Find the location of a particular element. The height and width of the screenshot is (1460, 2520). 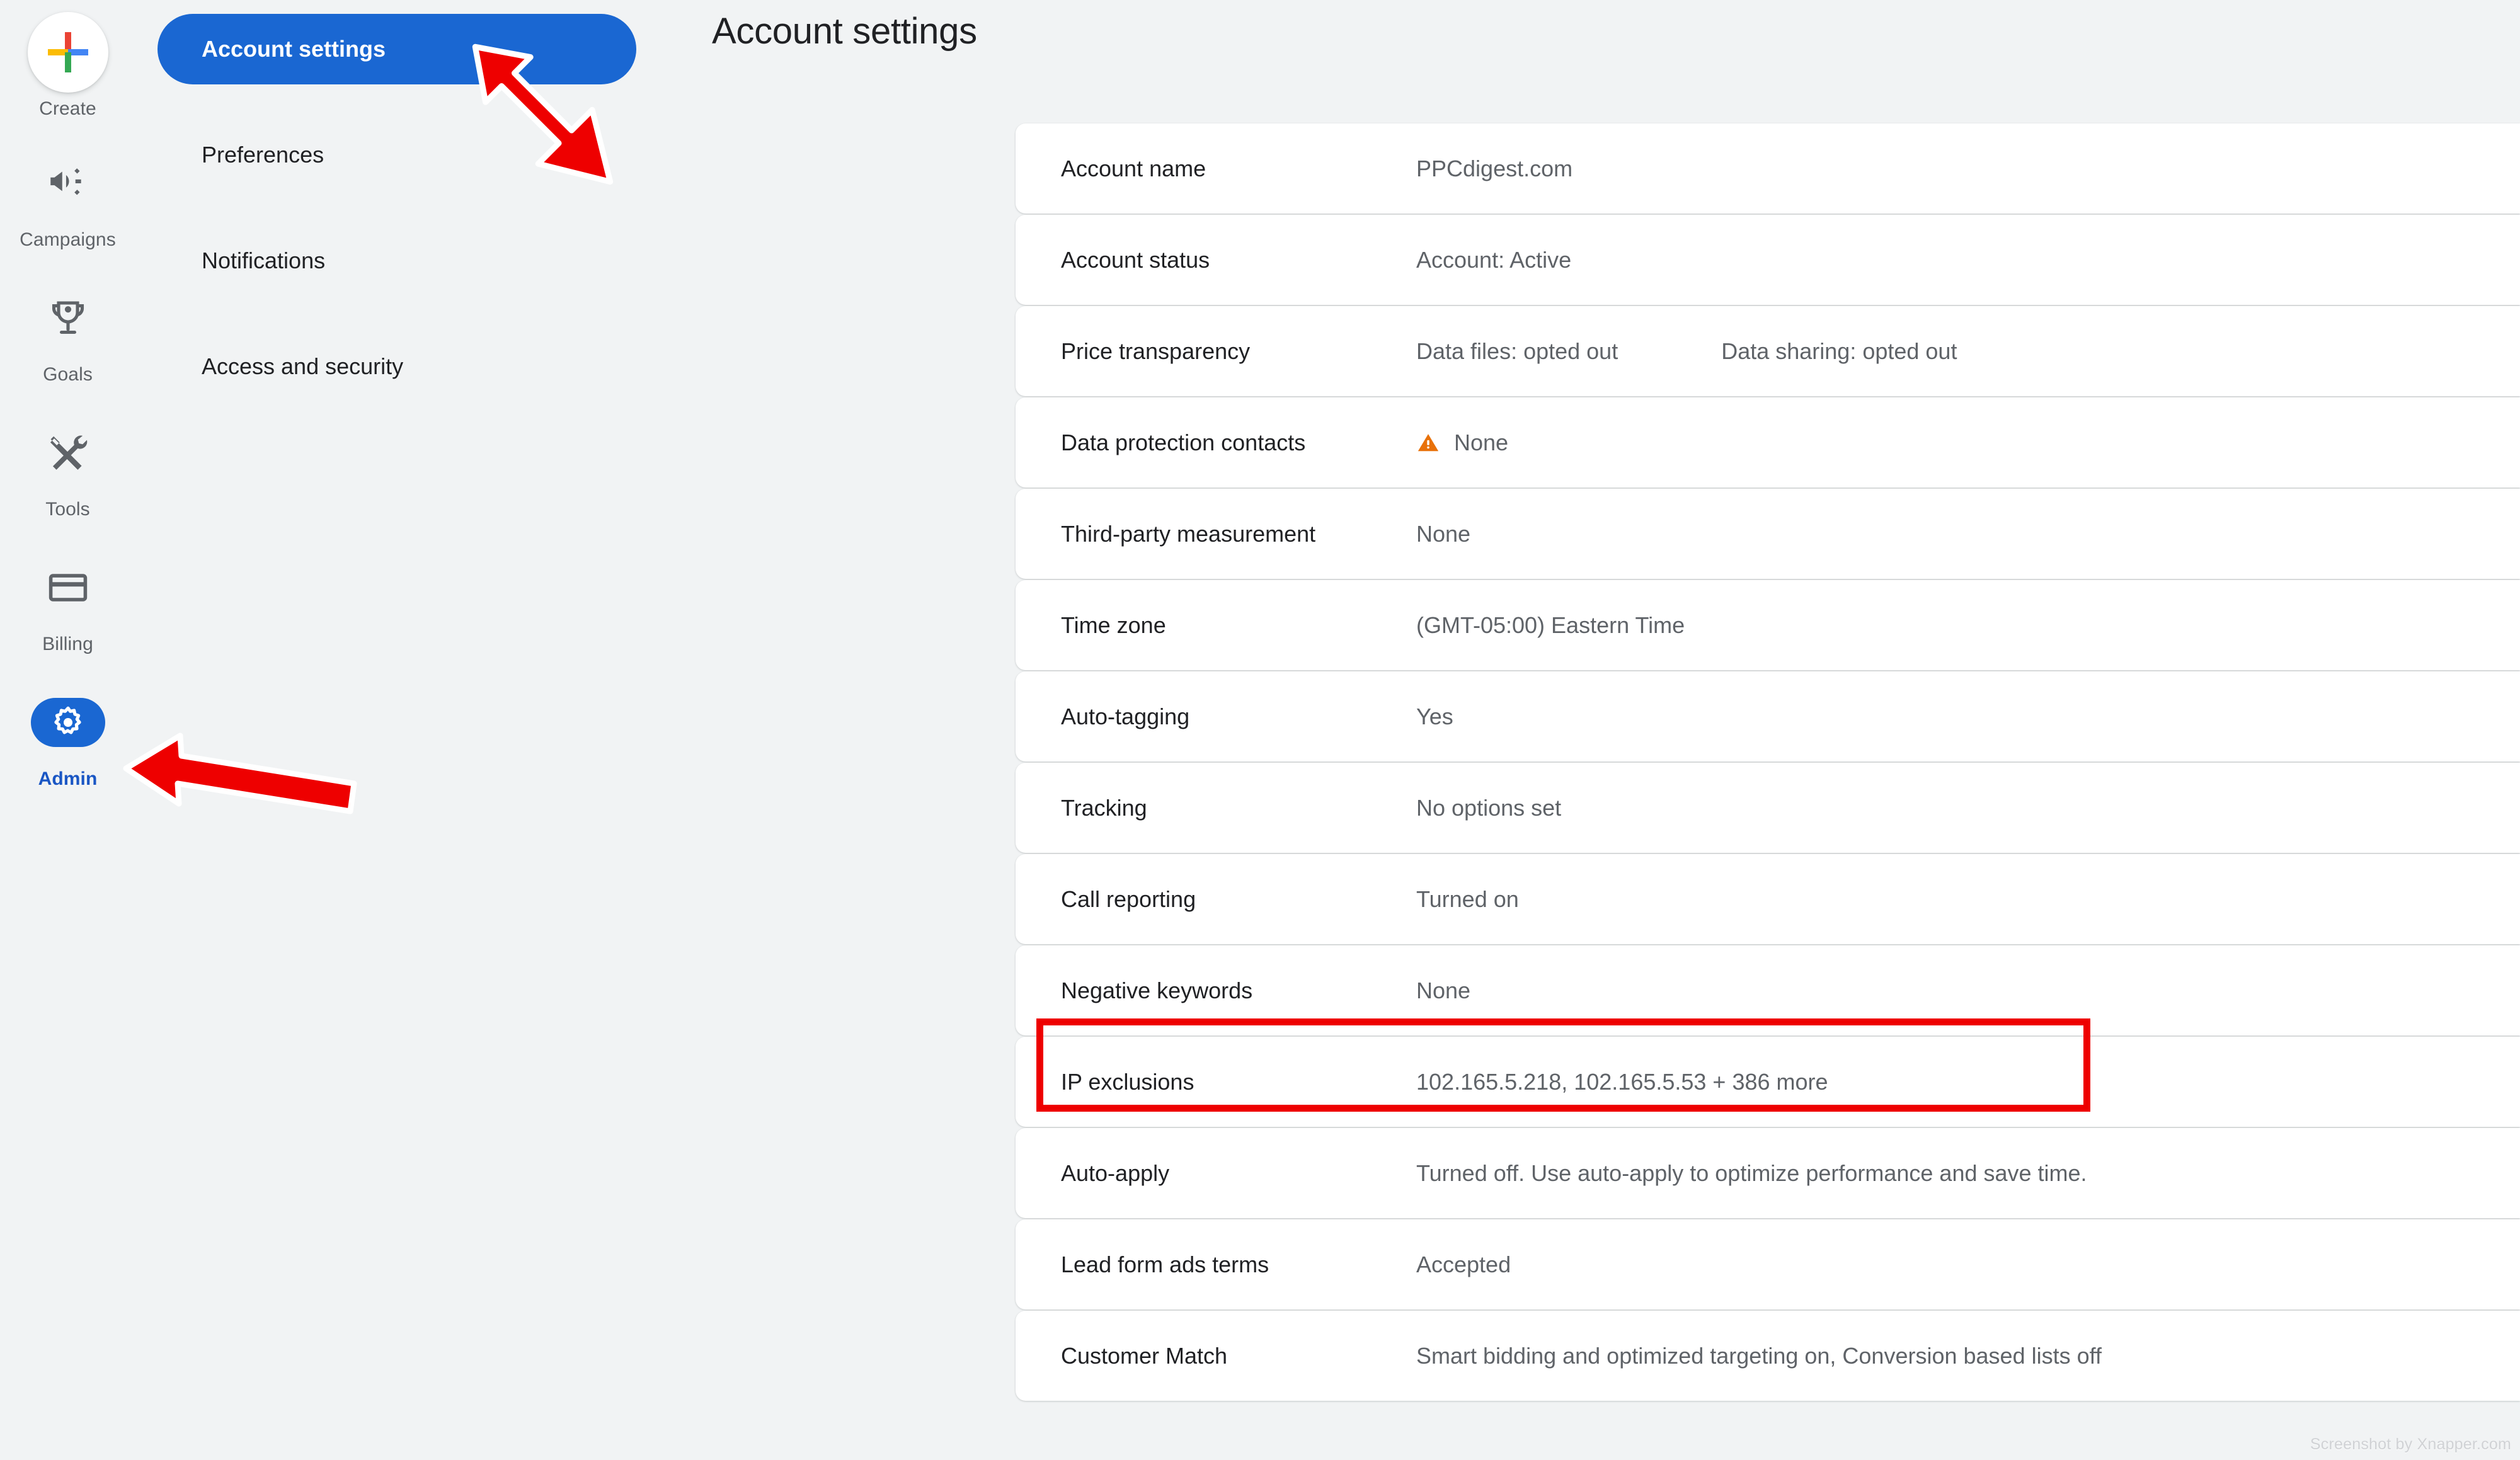

table-row: Lead form ads terms Accepted is located at coordinates (1768, 1264).